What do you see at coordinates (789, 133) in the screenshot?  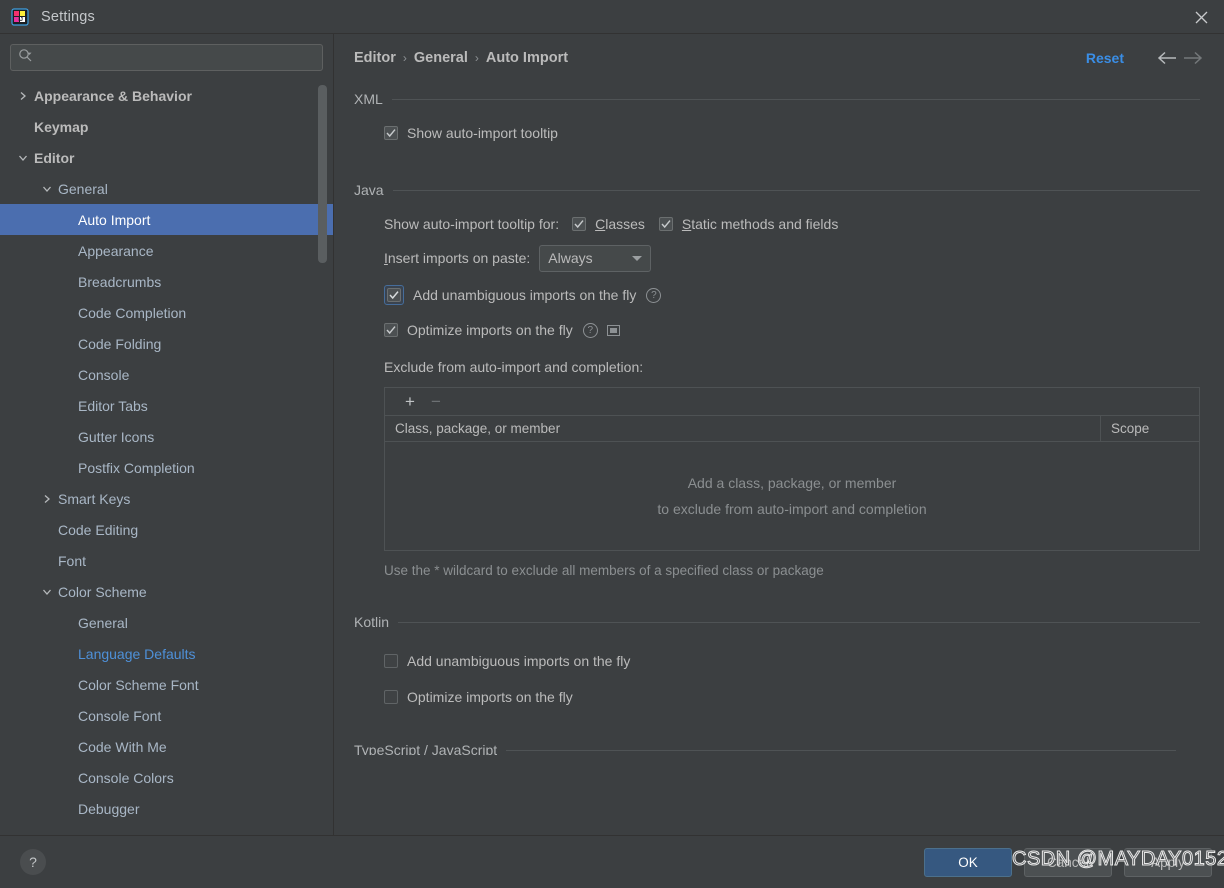 I see `xml-show-tooltip-row: Show auto-import tooltip` at bounding box center [789, 133].